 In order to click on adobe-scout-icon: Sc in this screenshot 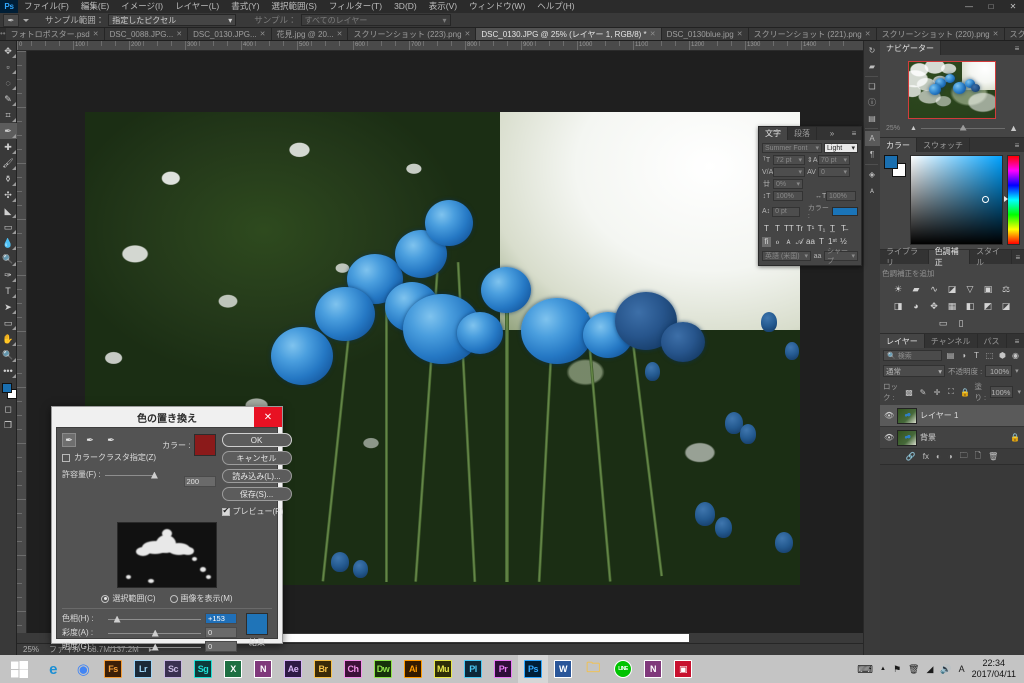, I will do `click(173, 669)`.